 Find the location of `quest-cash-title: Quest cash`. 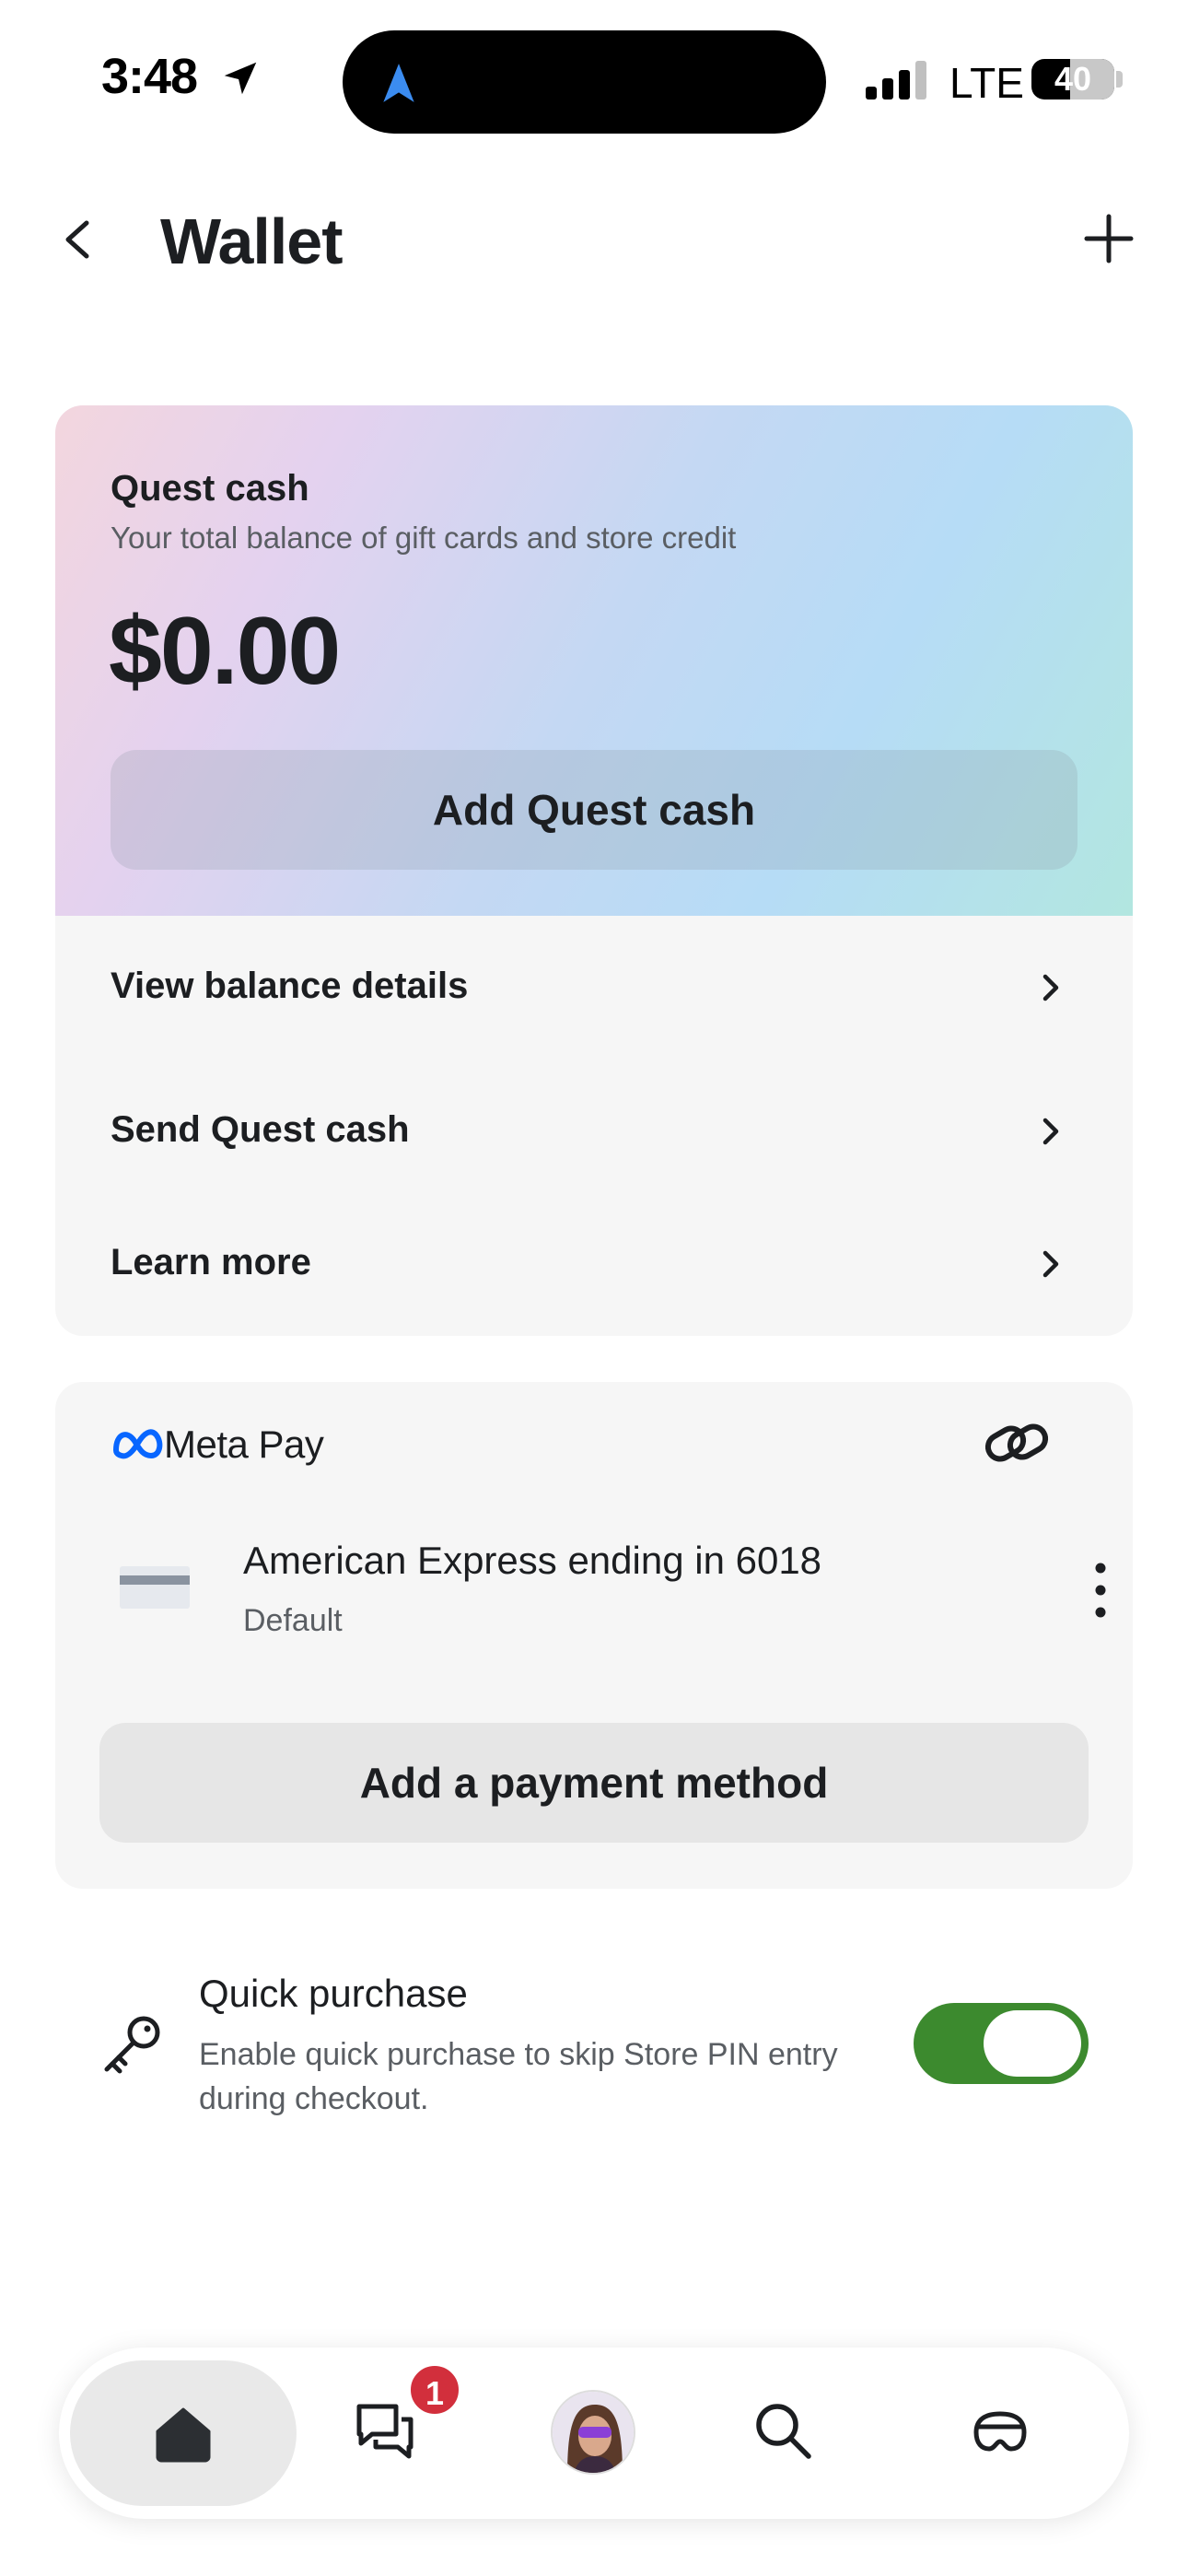

quest-cash-title: Quest cash is located at coordinates (210, 488).